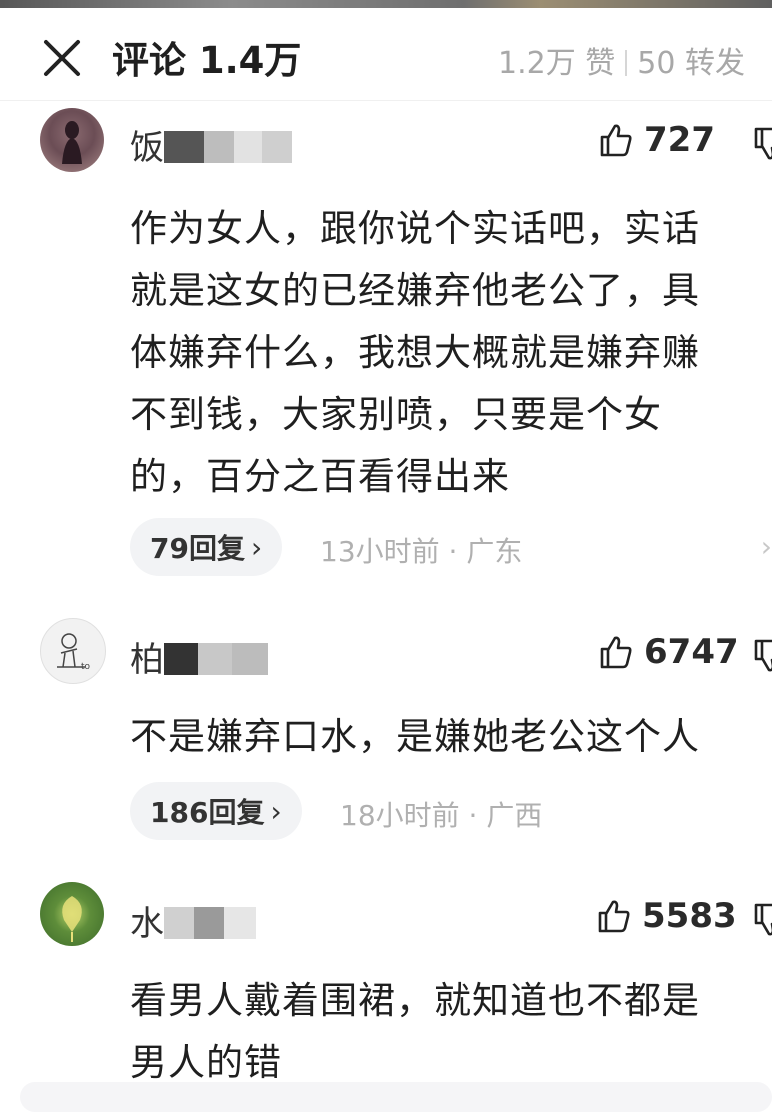  I want to click on like-button: 727, so click(656, 140).